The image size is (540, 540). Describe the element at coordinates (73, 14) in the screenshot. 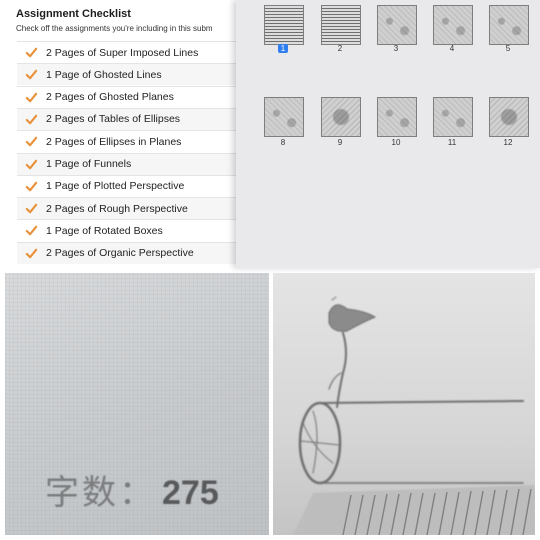

I see `checklist-title: Assignment Checklist` at that location.